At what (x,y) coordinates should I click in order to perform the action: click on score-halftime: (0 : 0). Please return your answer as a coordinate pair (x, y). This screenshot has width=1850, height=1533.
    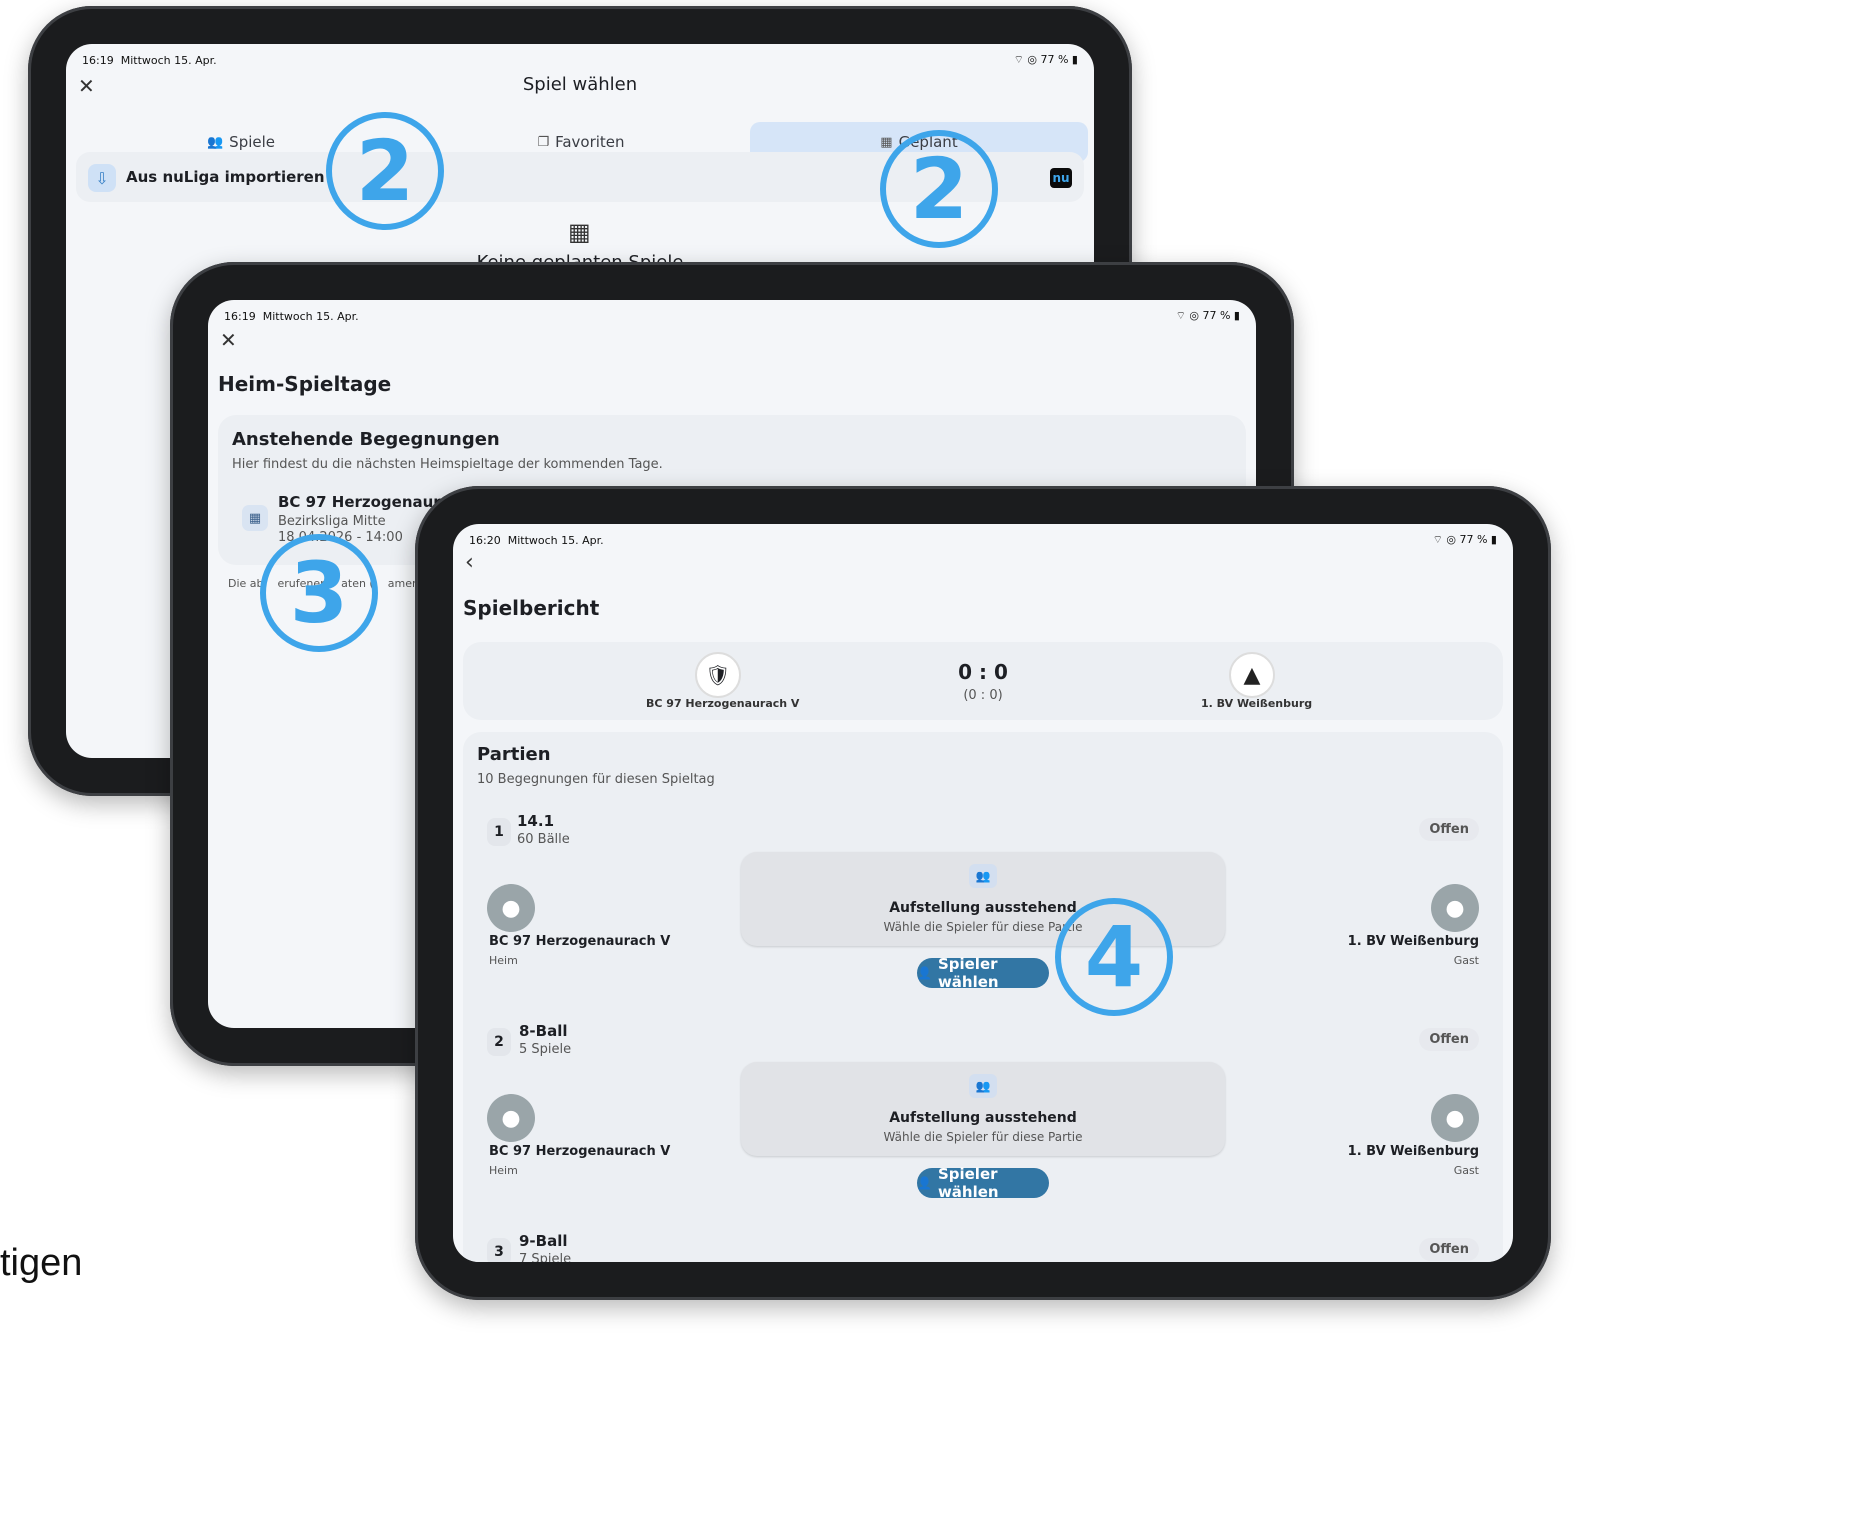
    Looking at the image, I should click on (983, 695).